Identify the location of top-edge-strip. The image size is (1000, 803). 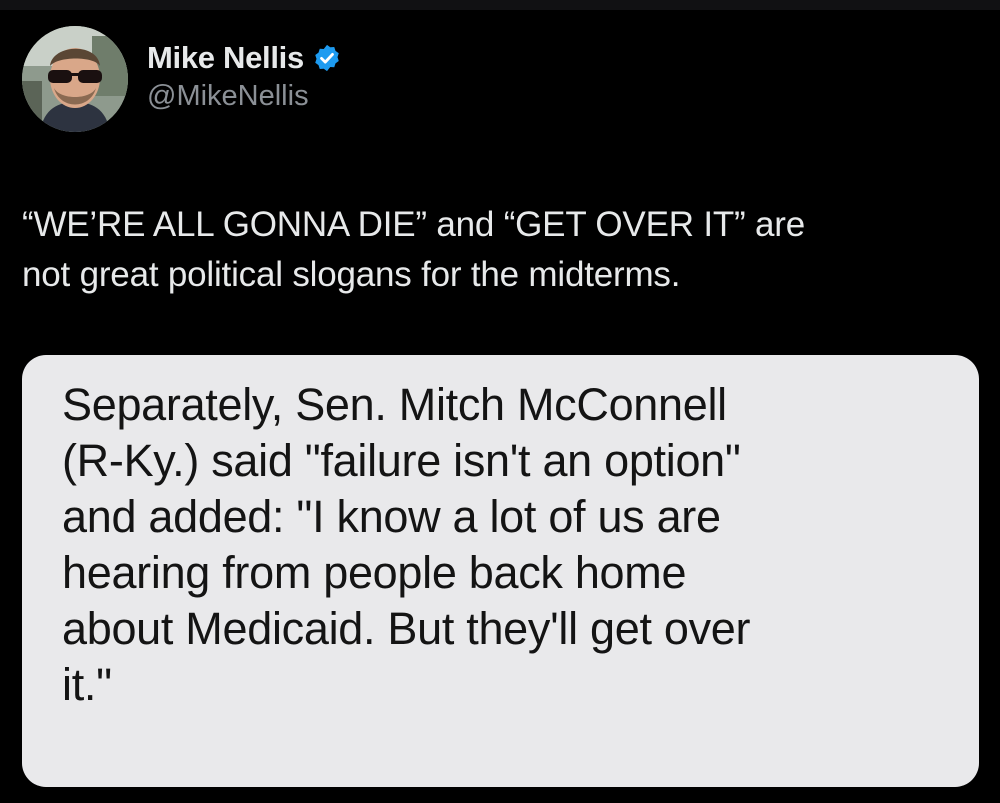
(500, 5).